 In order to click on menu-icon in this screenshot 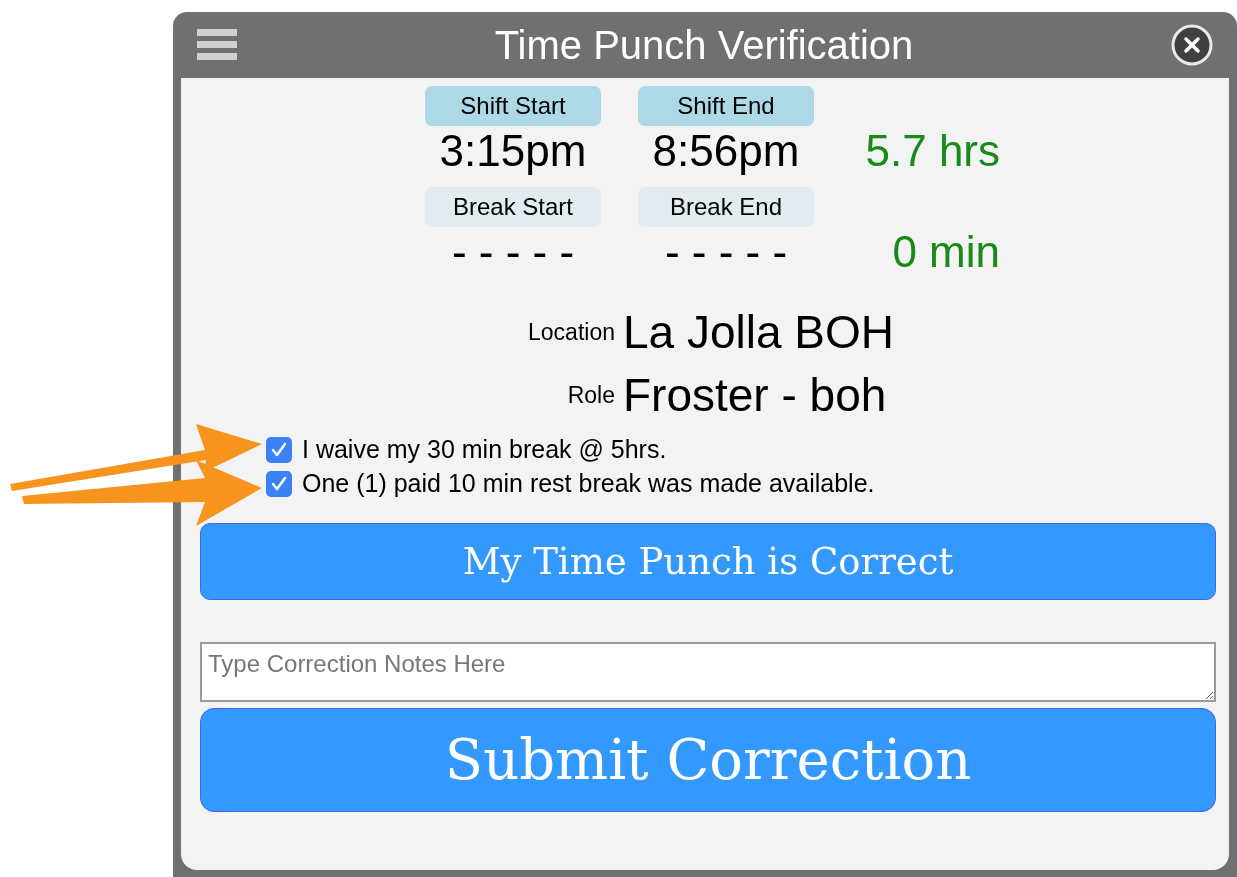, I will do `click(217, 45)`.